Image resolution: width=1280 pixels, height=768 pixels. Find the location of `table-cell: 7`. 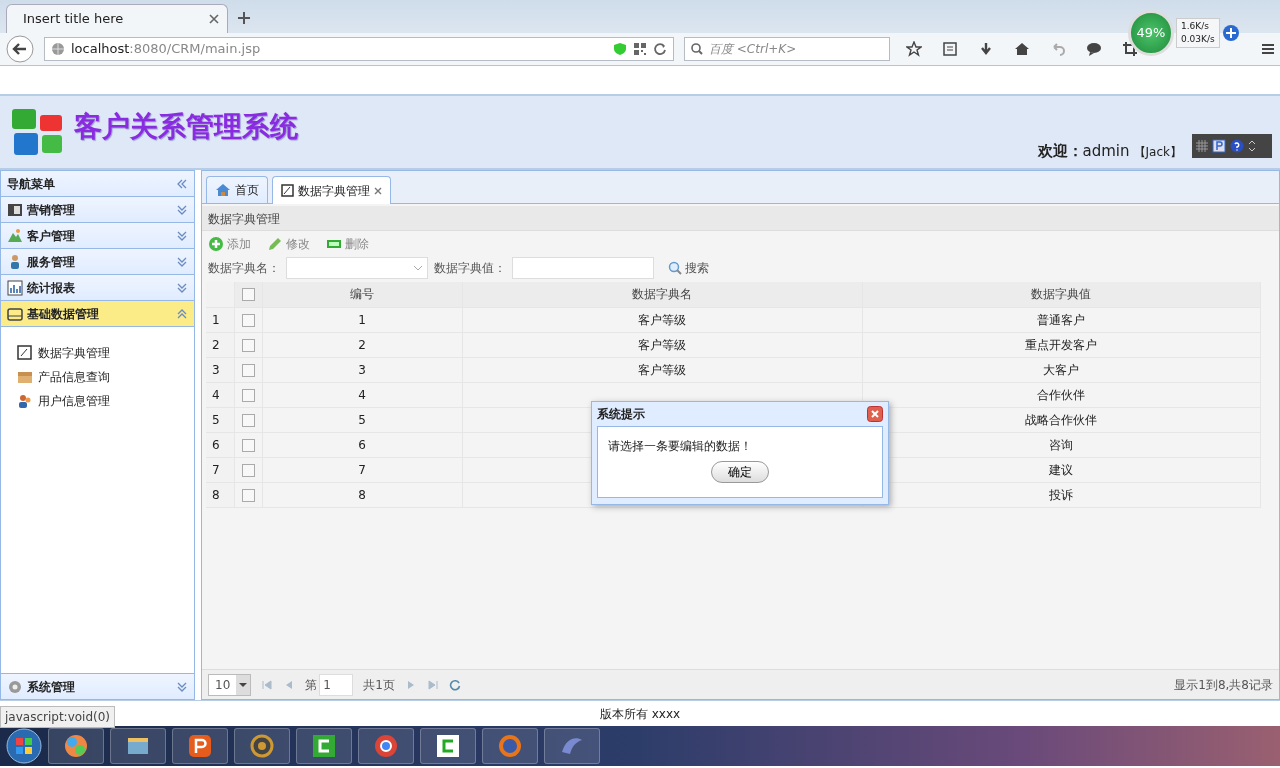

table-cell: 7 is located at coordinates (362, 469).